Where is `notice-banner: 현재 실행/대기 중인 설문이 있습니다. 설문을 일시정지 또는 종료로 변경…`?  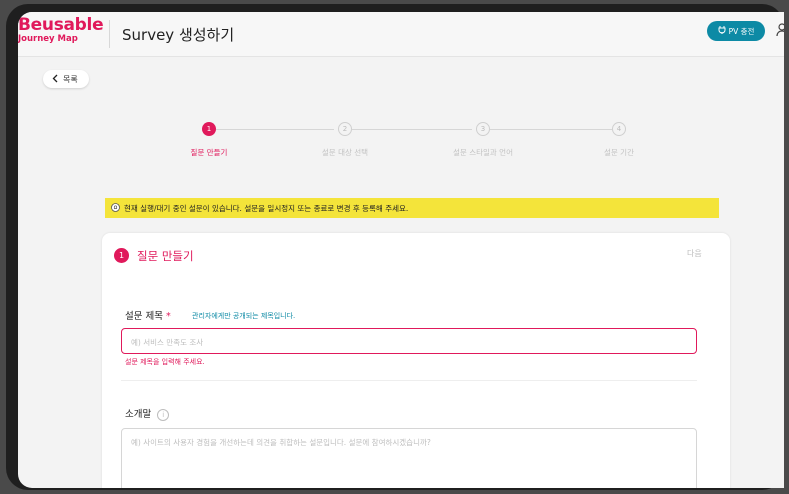 notice-banner: 현재 실행/대기 중인 설문이 있습니다. 설문을 일시정지 또는 종료로 변경… is located at coordinates (412, 208).